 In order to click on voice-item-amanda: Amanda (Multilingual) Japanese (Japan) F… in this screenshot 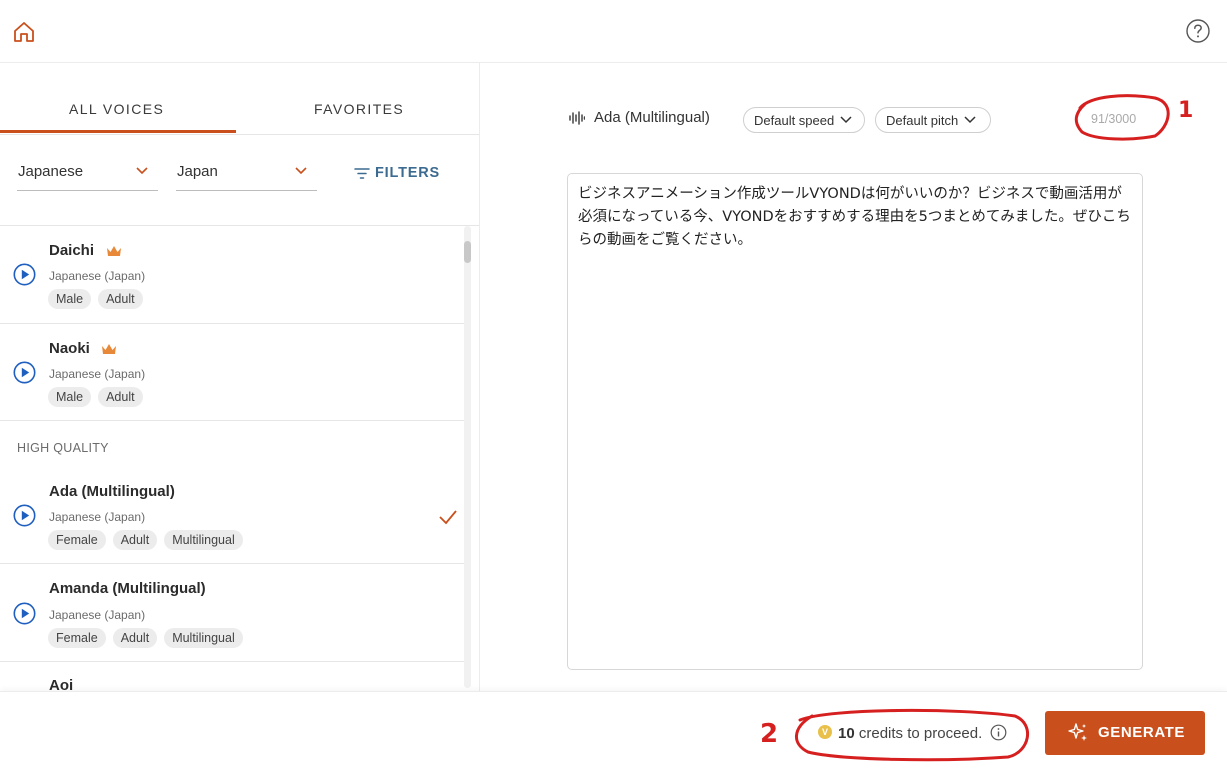, I will do `click(235, 613)`.